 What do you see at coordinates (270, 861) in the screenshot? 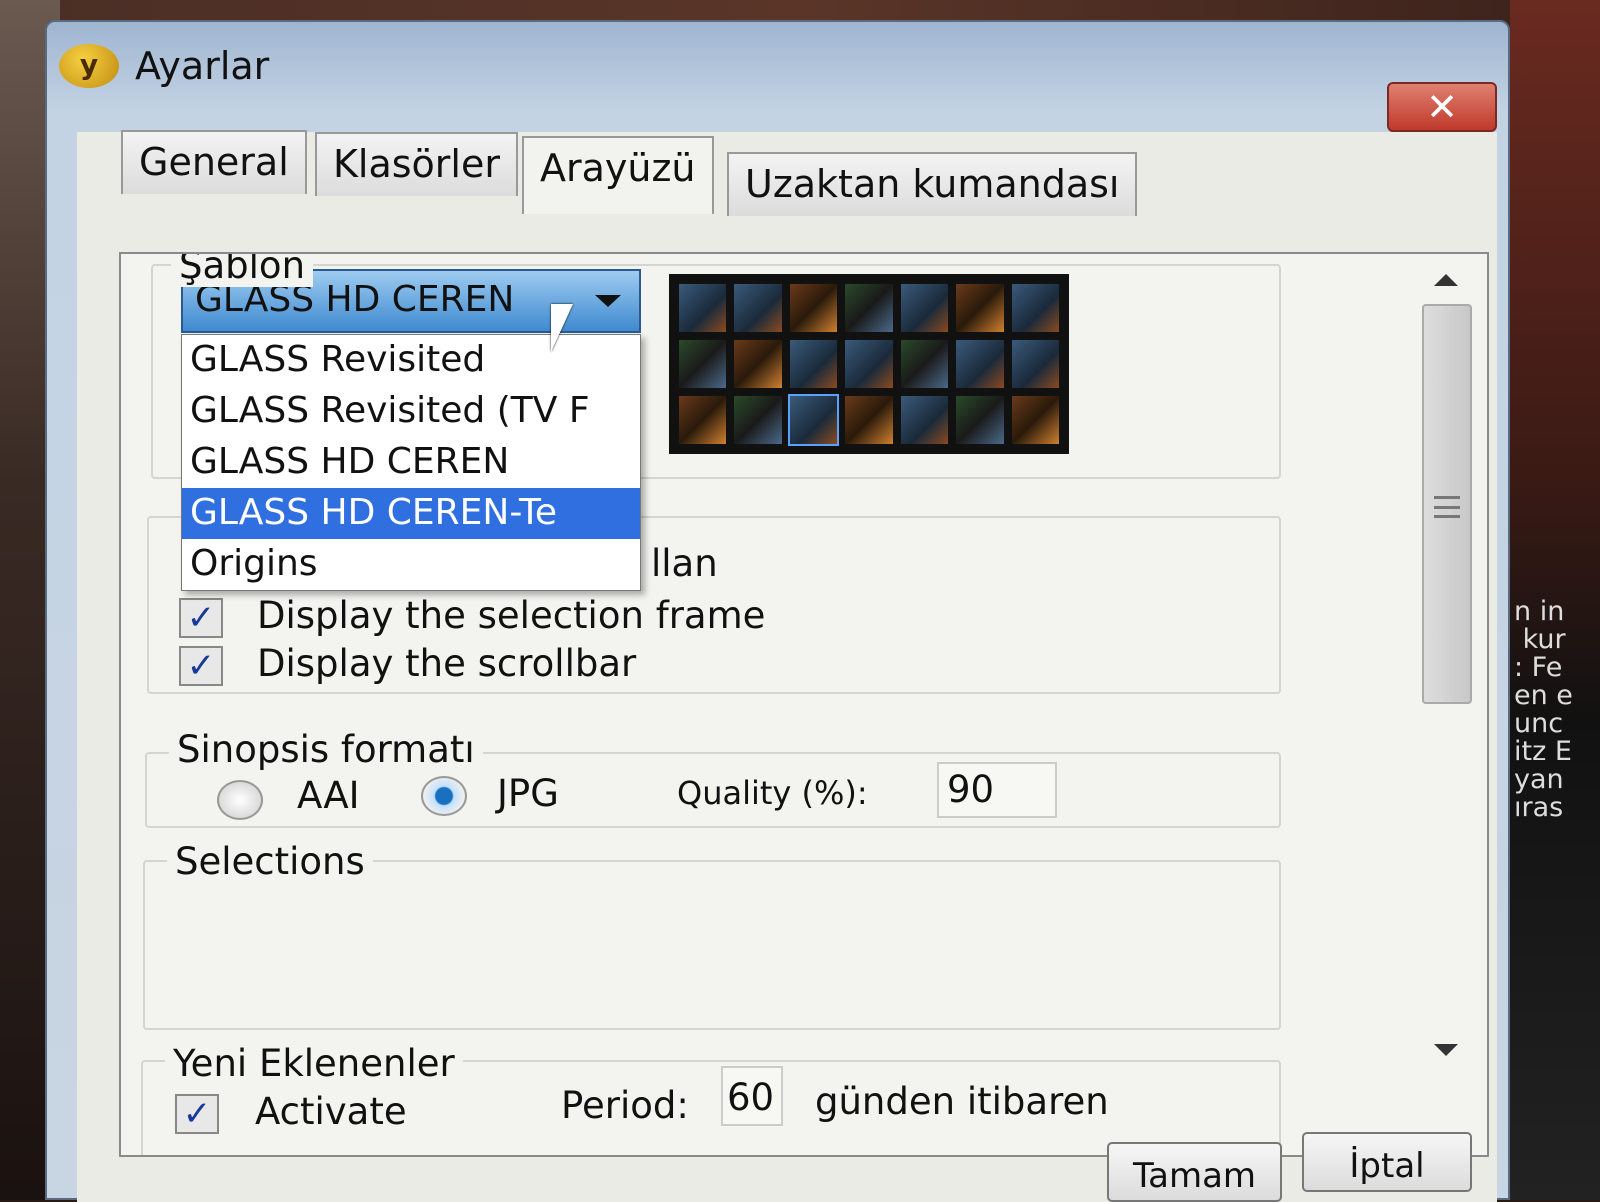
I see `selections-group-label: Selections` at bounding box center [270, 861].